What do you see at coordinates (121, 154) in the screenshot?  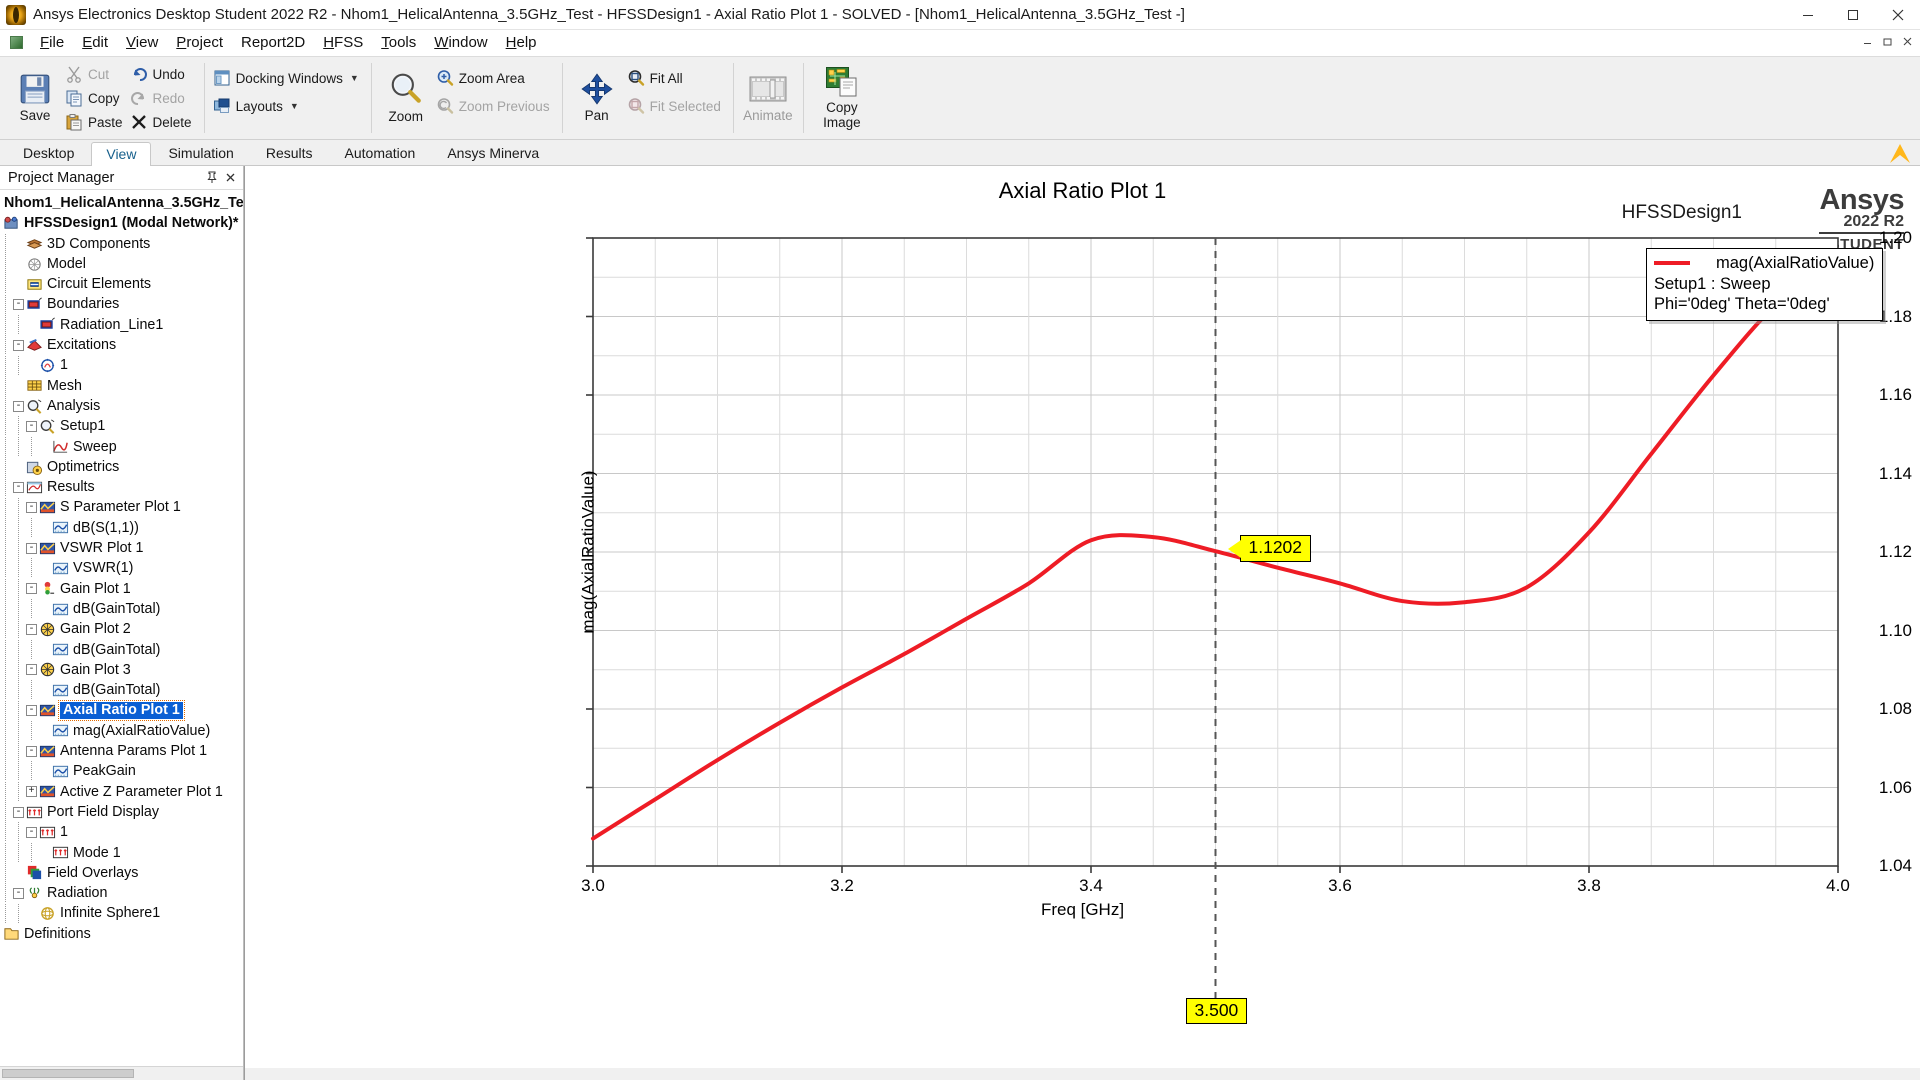 I see `tab-view: View` at bounding box center [121, 154].